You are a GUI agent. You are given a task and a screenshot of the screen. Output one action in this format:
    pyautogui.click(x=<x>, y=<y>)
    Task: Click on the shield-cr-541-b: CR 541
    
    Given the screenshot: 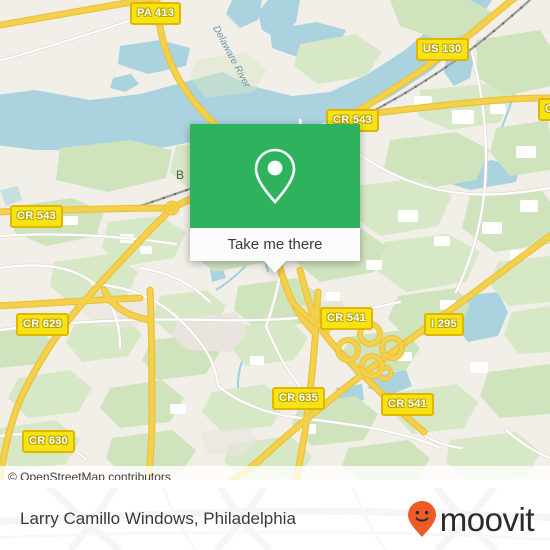 What is the action you would take?
    pyautogui.click(x=408, y=404)
    